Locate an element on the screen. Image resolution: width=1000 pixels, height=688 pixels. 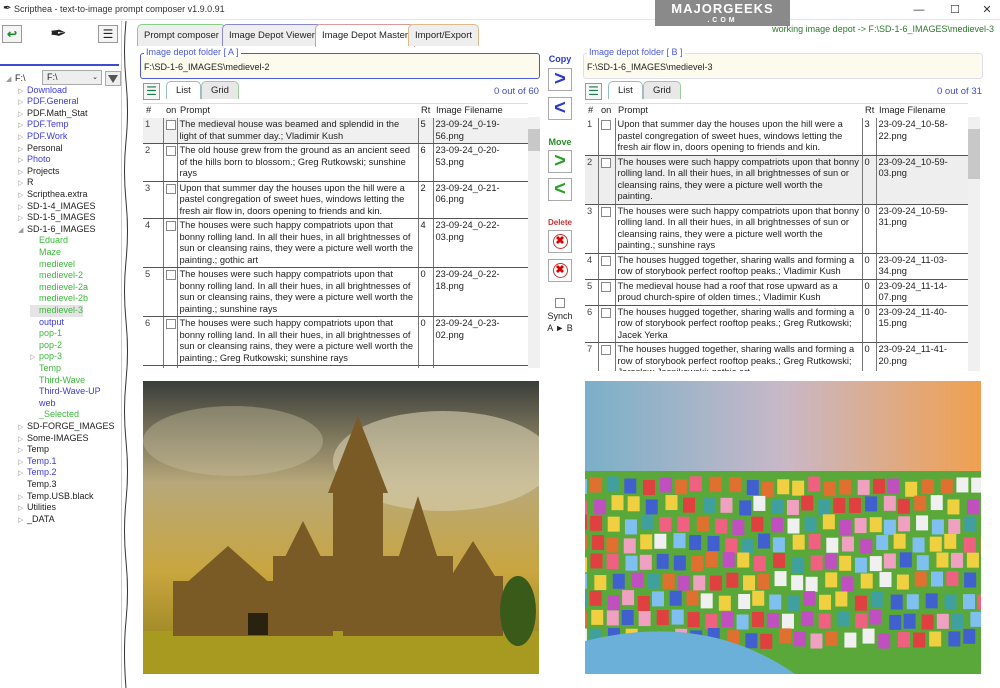
move-a-to-b-button: > is located at coordinates (560, 161).